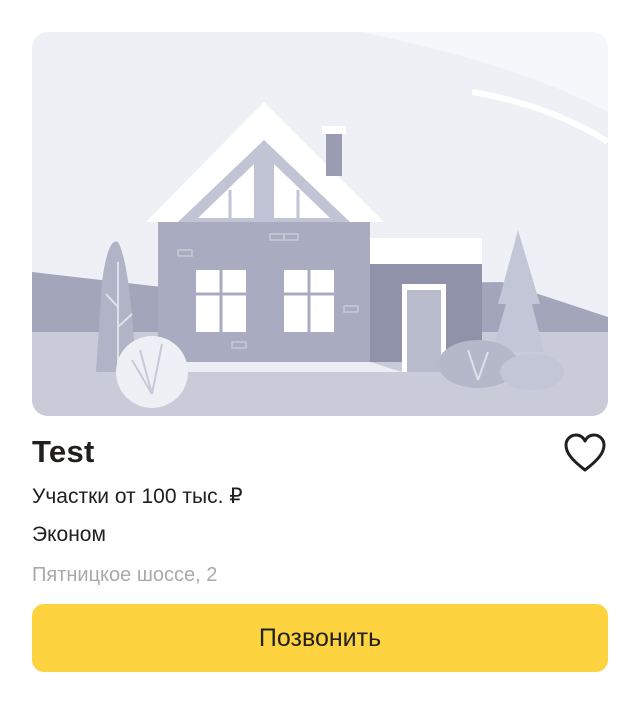  What do you see at coordinates (320, 638) in the screenshot?
I see `call-button: Позвонить` at bounding box center [320, 638].